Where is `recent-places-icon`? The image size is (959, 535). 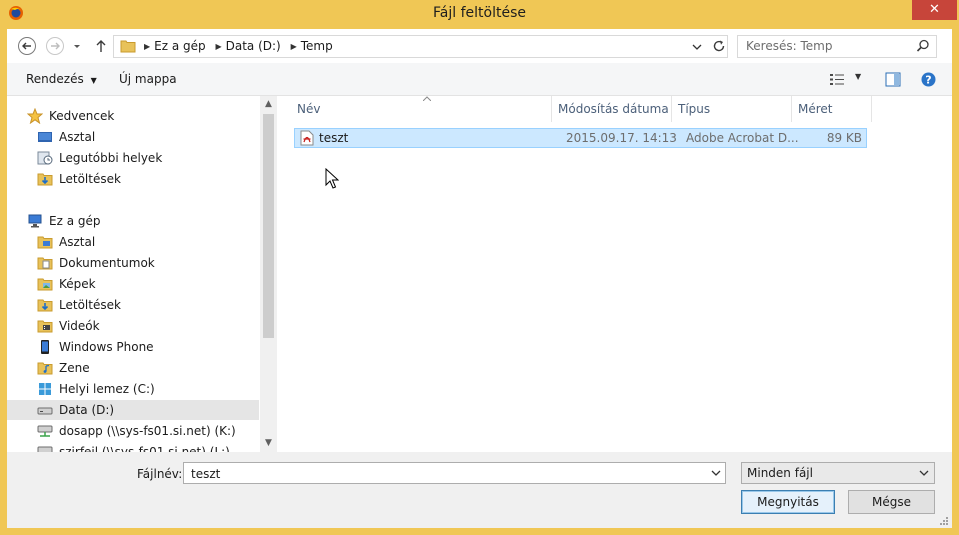
recent-places-icon is located at coordinates (45, 158).